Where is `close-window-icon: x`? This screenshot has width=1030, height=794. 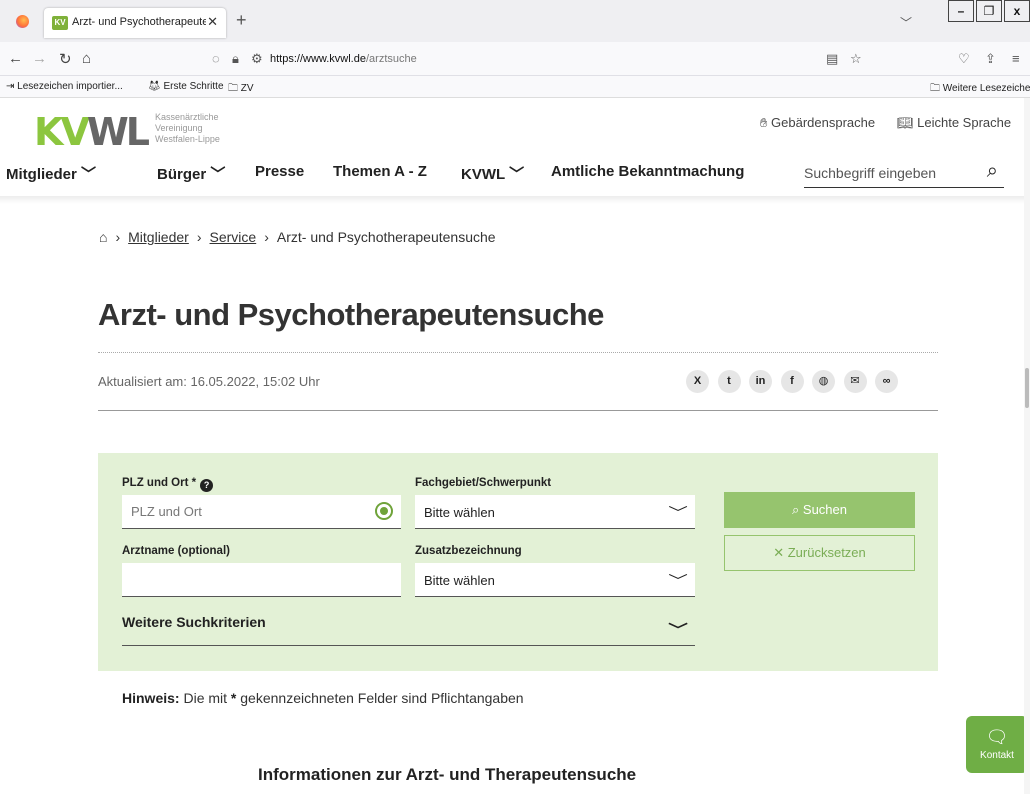
close-window-icon: x is located at coordinates (1017, 11).